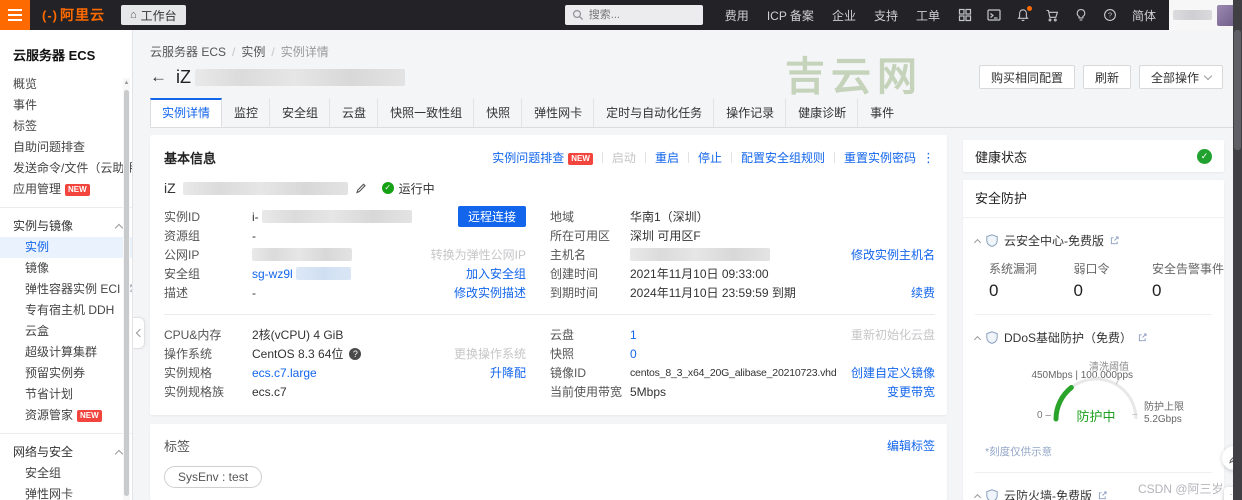 Image resolution: width=1242 pixels, height=500 pixels. What do you see at coordinates (66, 247) in the screenshot?
I see `sidebar-item-instances: 实例` at bounding box center [66, 247].